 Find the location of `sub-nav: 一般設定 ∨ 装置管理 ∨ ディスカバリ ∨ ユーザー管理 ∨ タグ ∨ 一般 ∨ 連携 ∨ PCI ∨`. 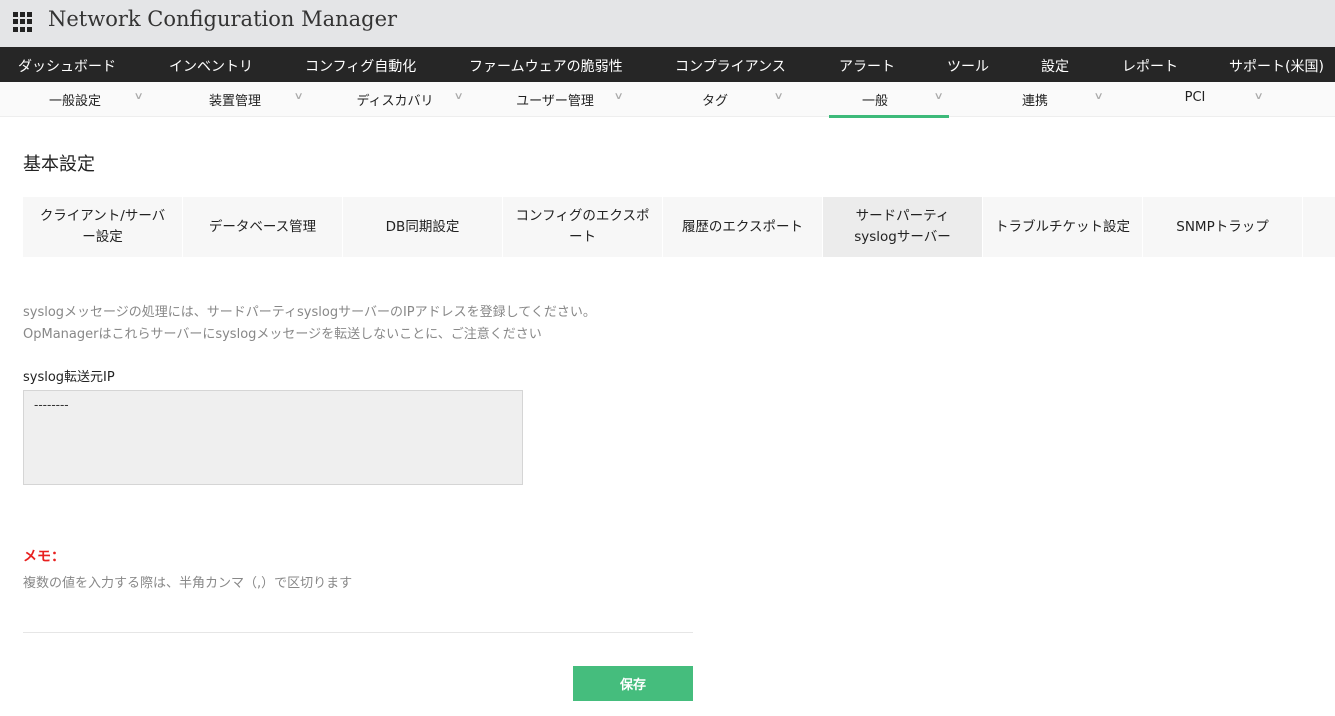

sub-nav: 一般設定 ∨ 装置管理 ∨ ディスカバリ ∨ ユーザー管理 ∨ タグ ∨ 一般 ∨ 連携 ∨ PCI ∨ is located at coordinates (667, 100).